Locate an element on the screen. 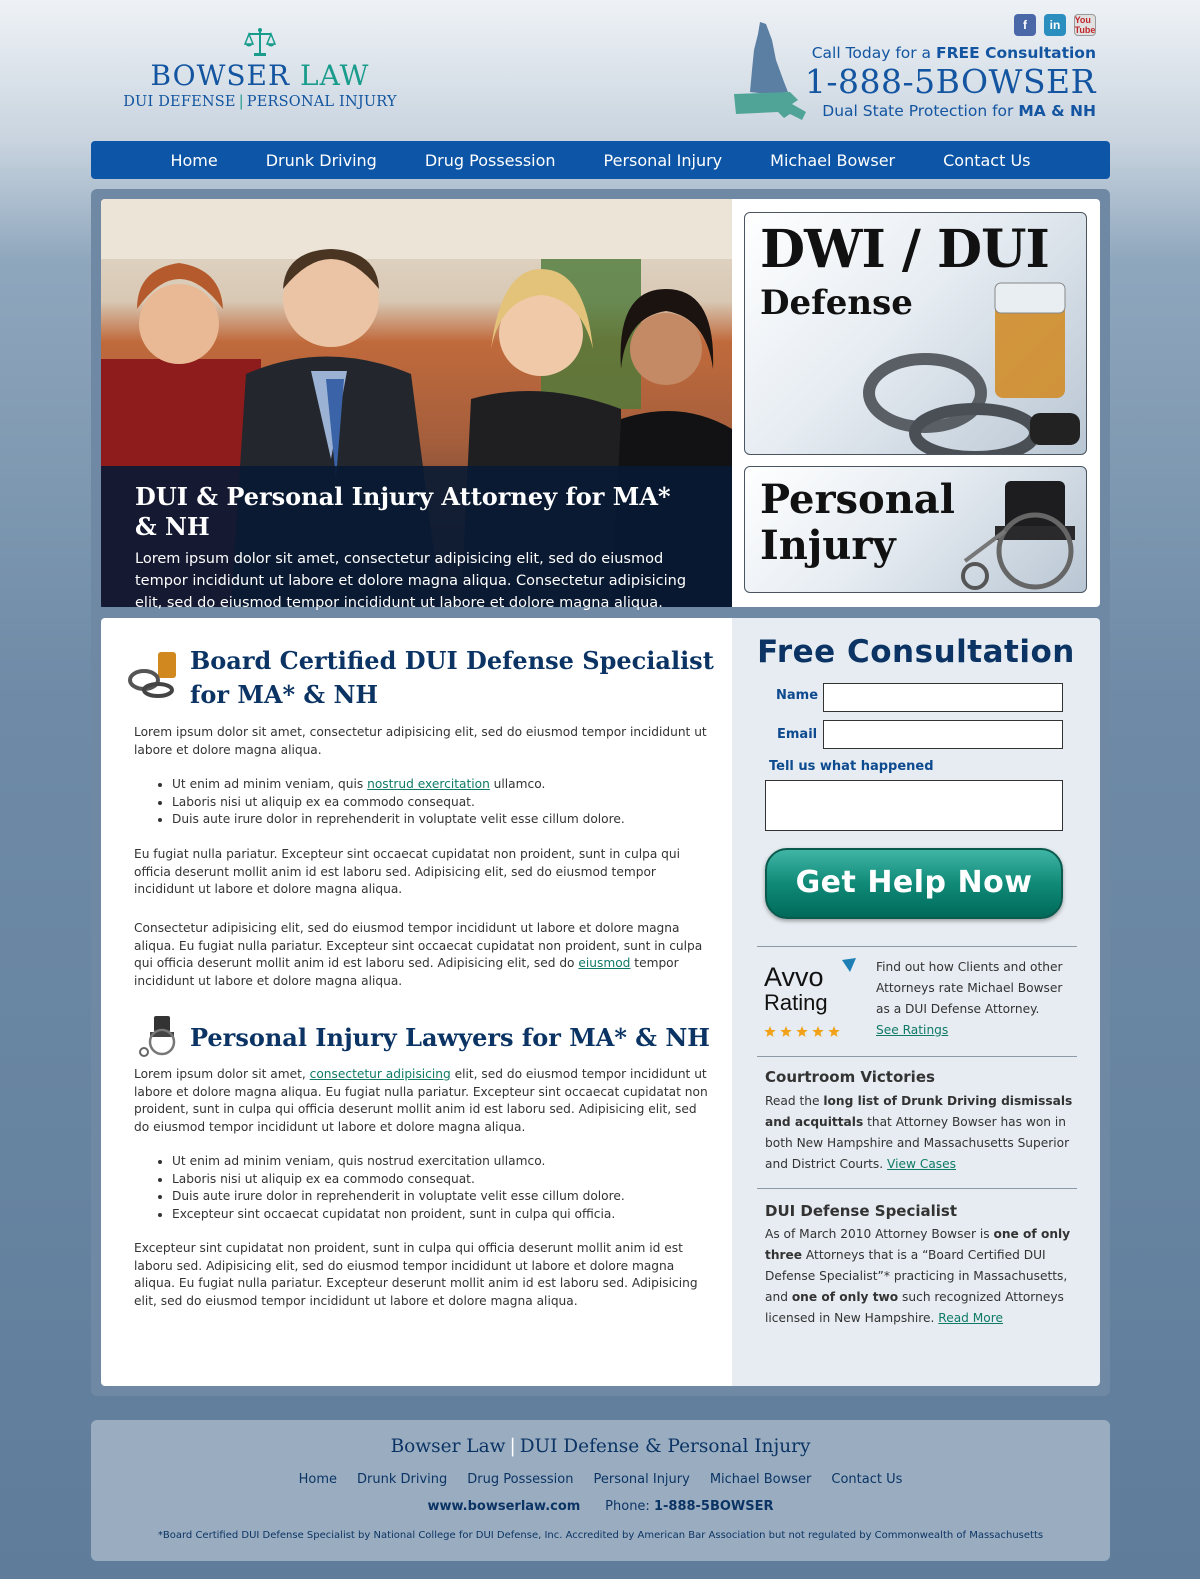  logo-tag-dui: DUI DEFENSE is located at coordinates (179, 102).